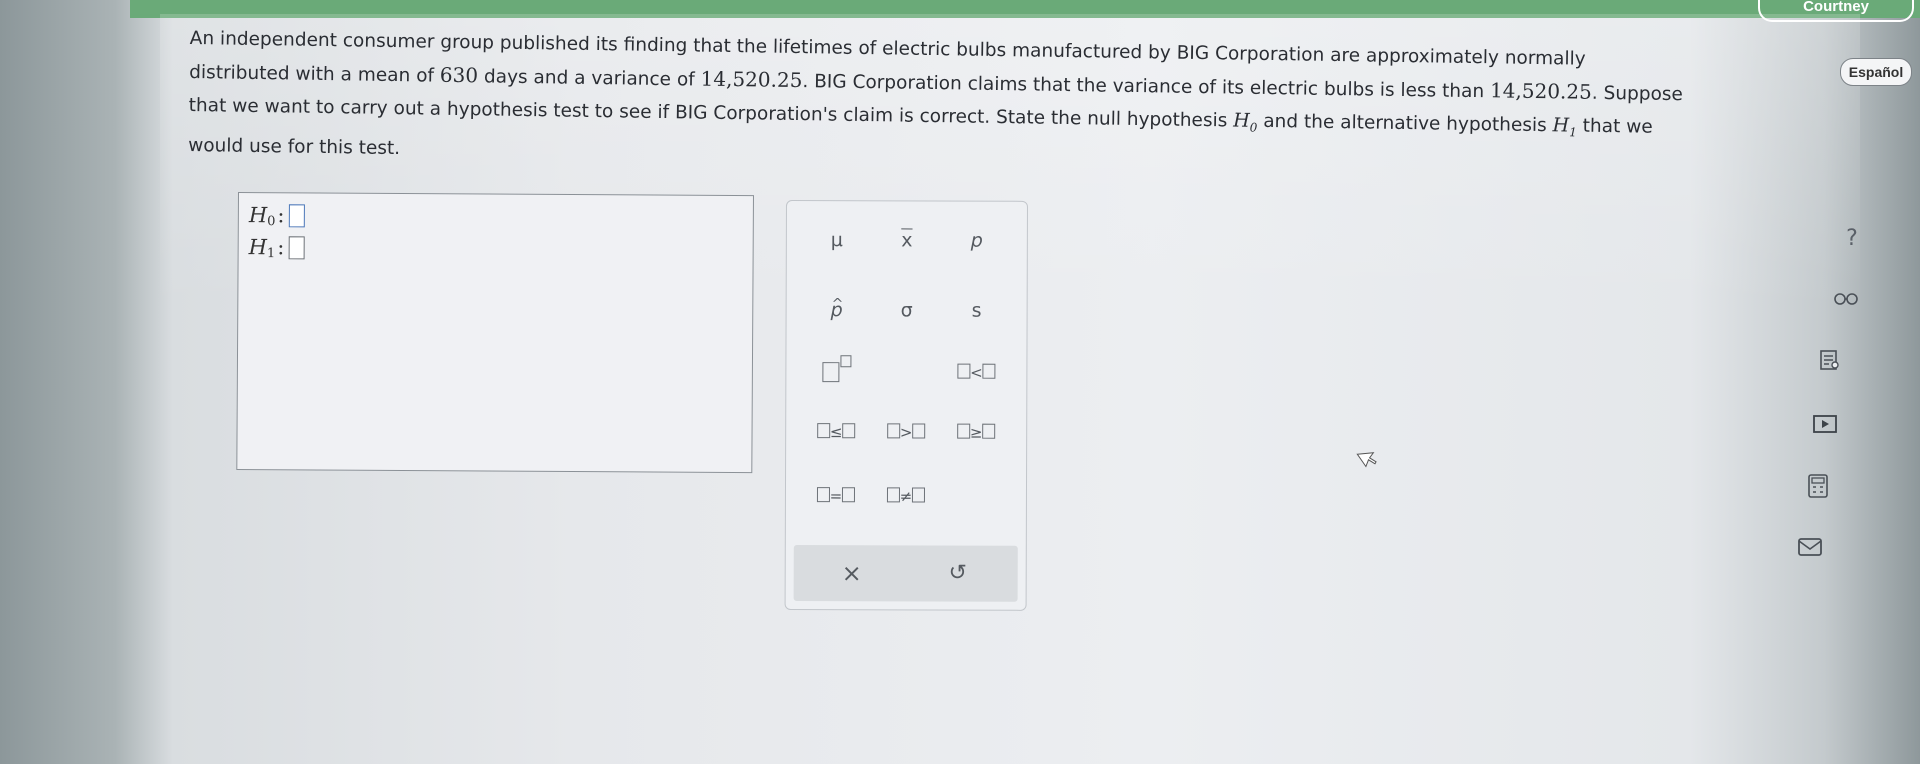 This screenshot has height=764, width=1920. Describe the element at coordinates (1818, 486) in the screenshot. I see `calculator-icon` at that location.